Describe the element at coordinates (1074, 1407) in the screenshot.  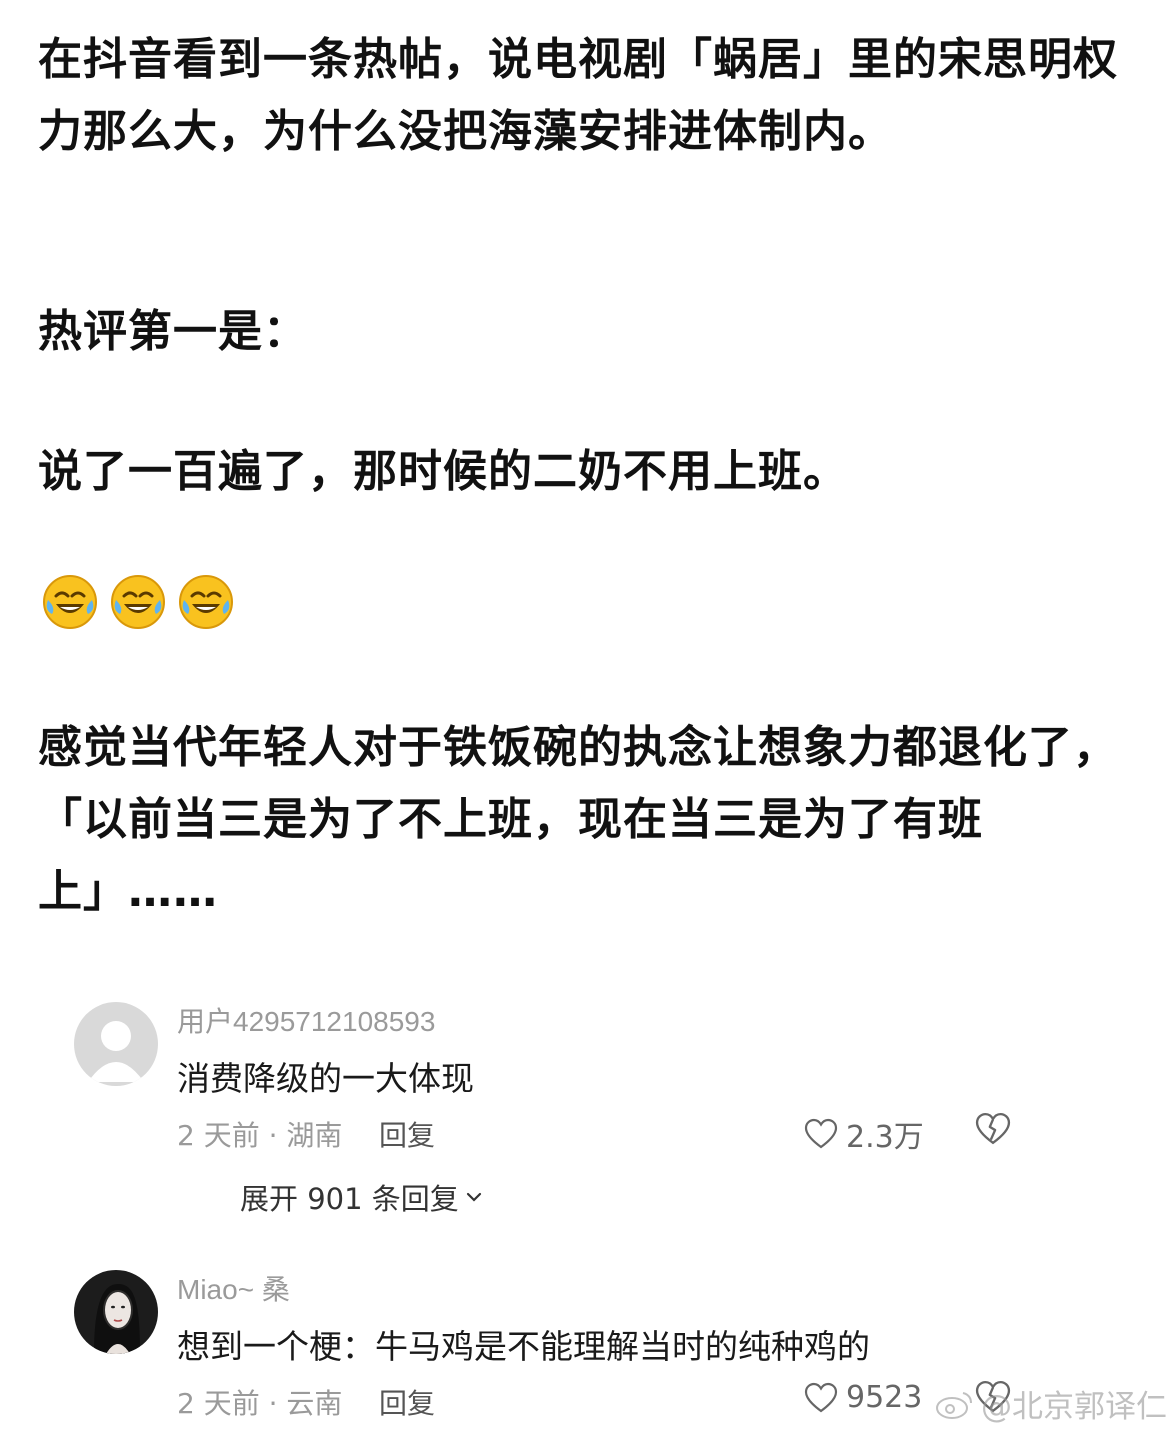
I see `watermark-text: @北京郭译仁` at that location.